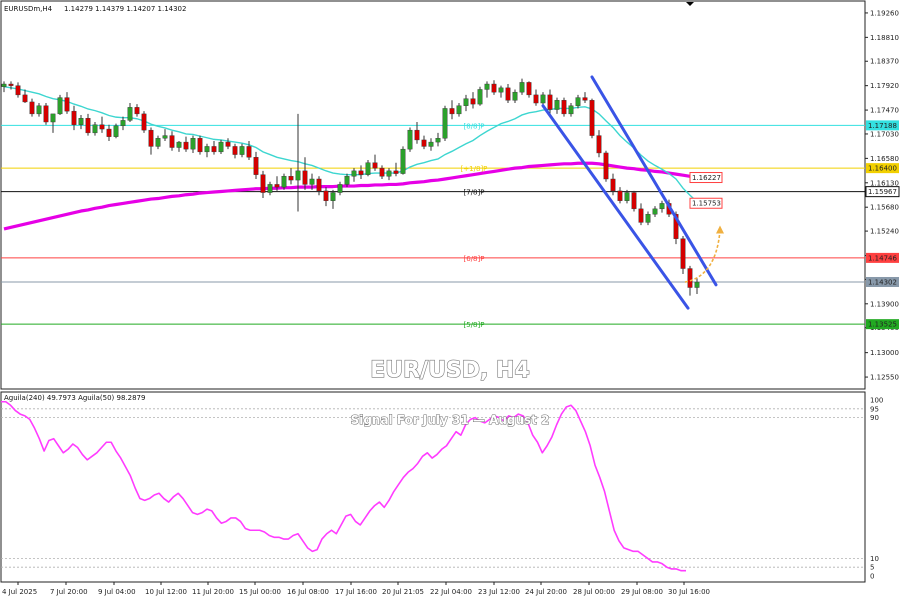  I want to click on price-tag-label: 1.13525, so click(882, 325).